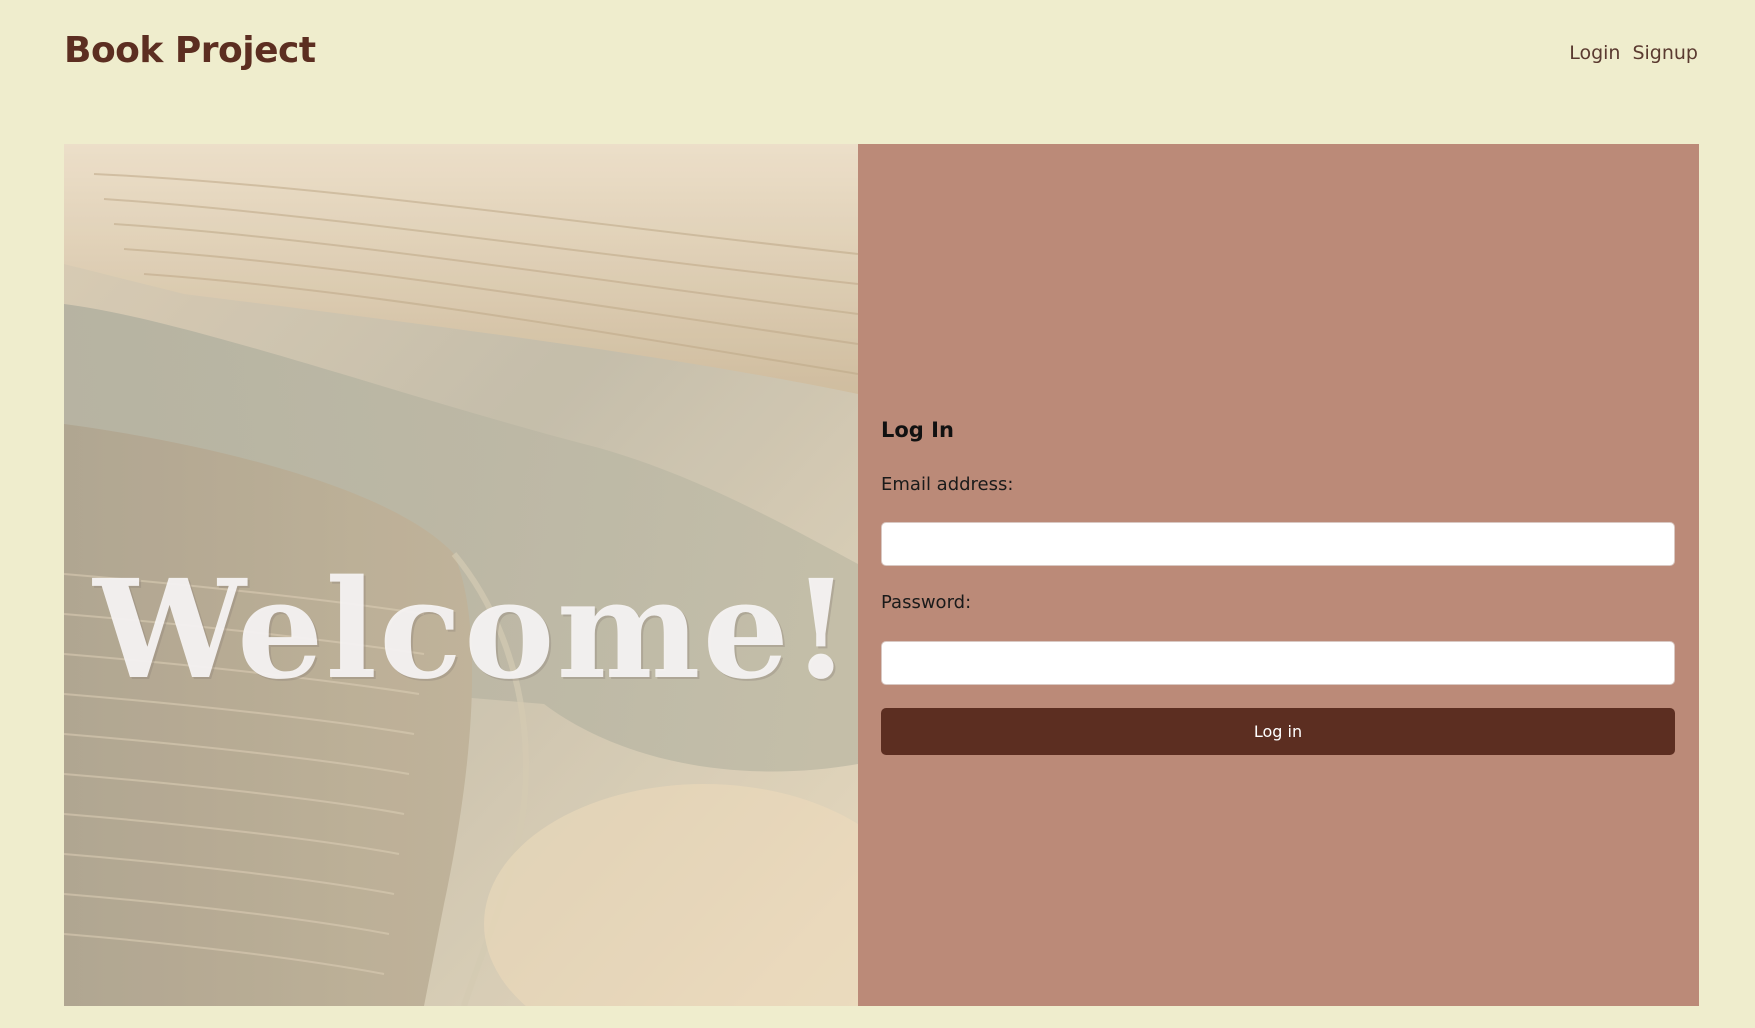  What do you see at coordinates (1278, 544) in the screenshot?
I see `email-field` at bounding box center [1278, 544].